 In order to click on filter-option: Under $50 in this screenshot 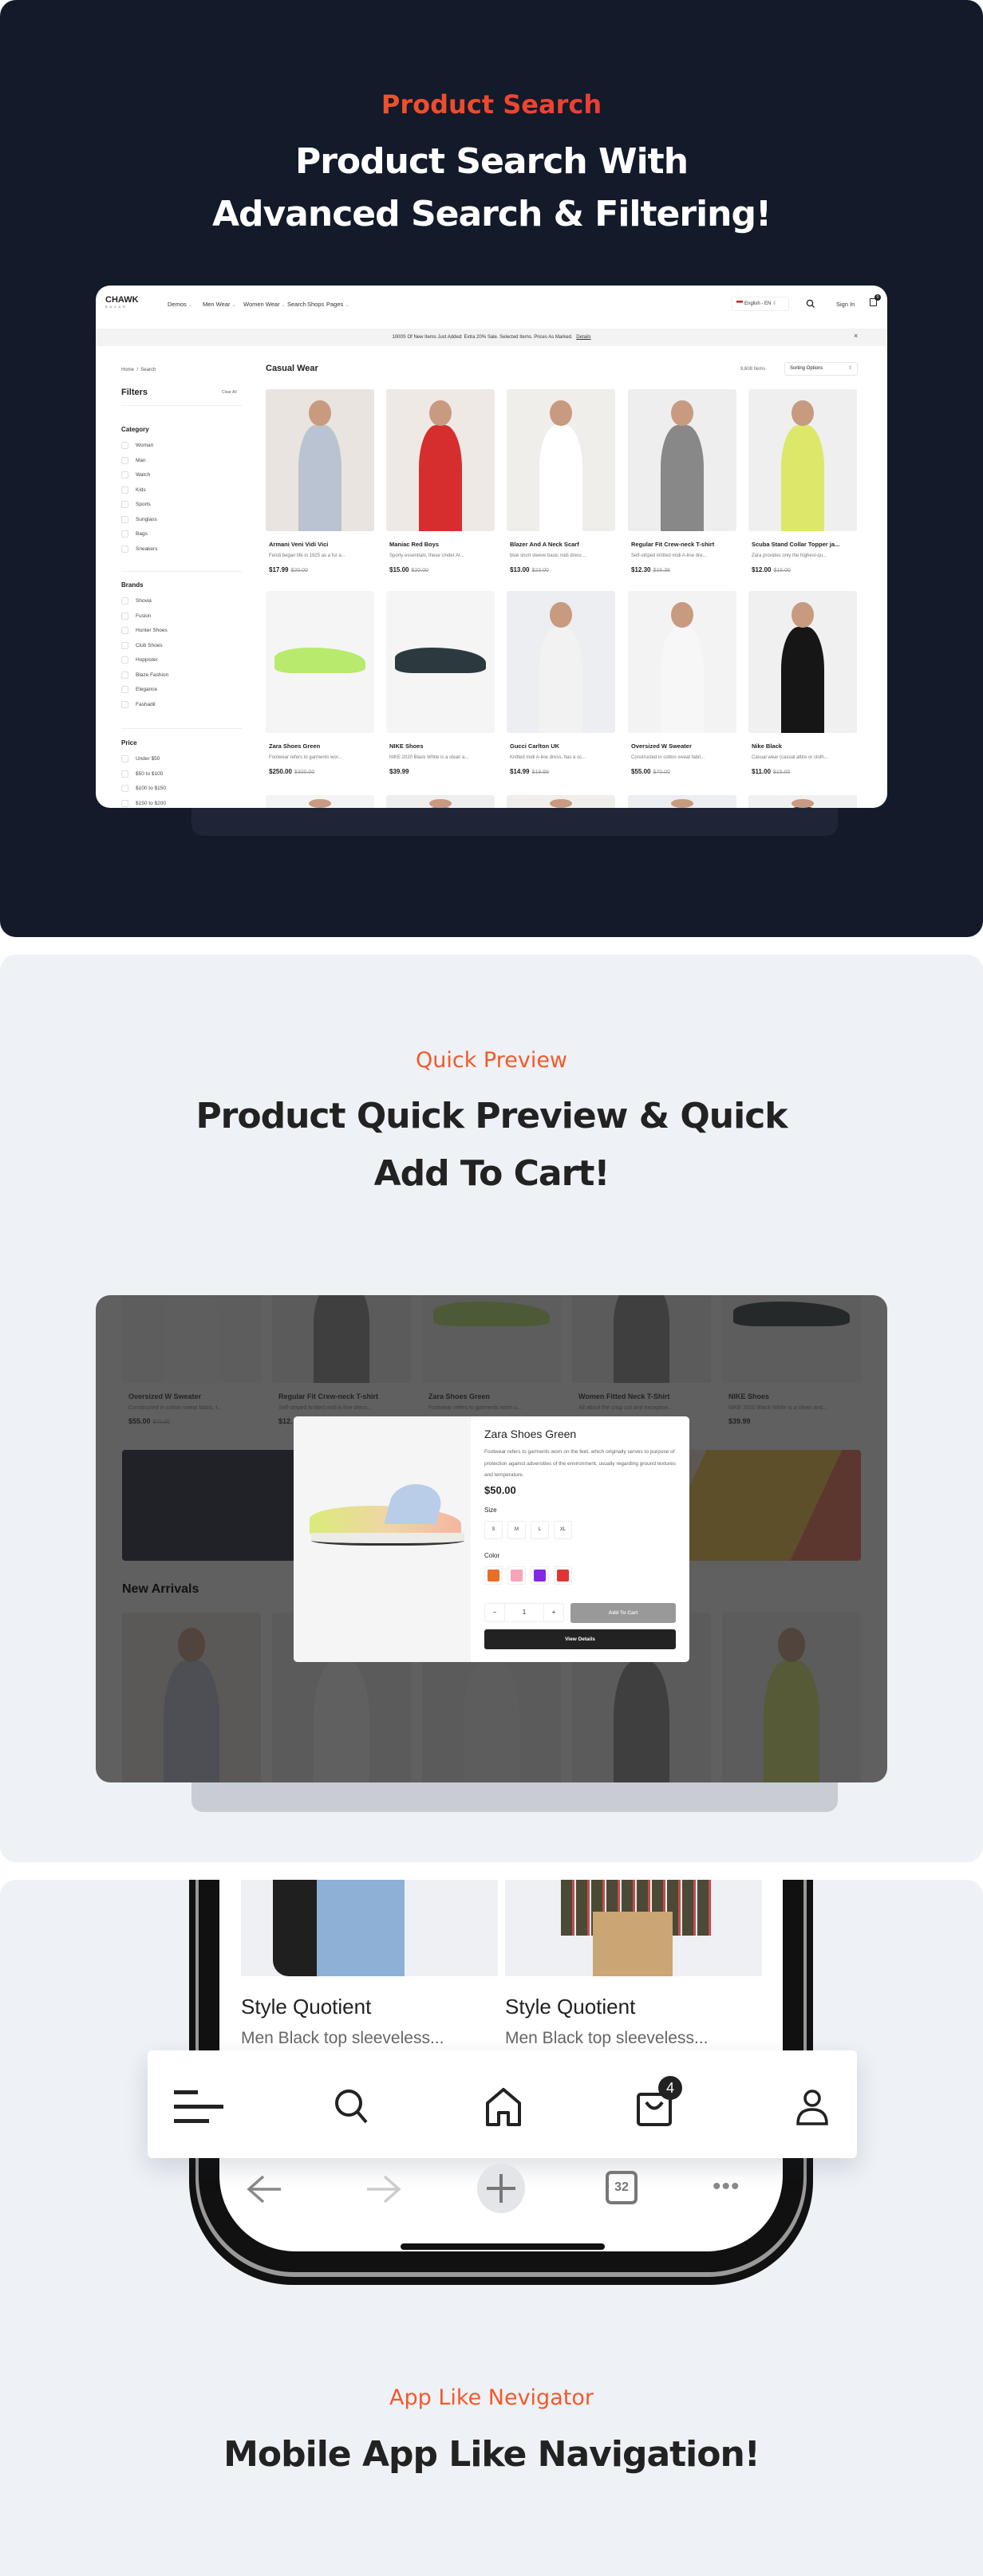, I will do `click(140, 758)`.